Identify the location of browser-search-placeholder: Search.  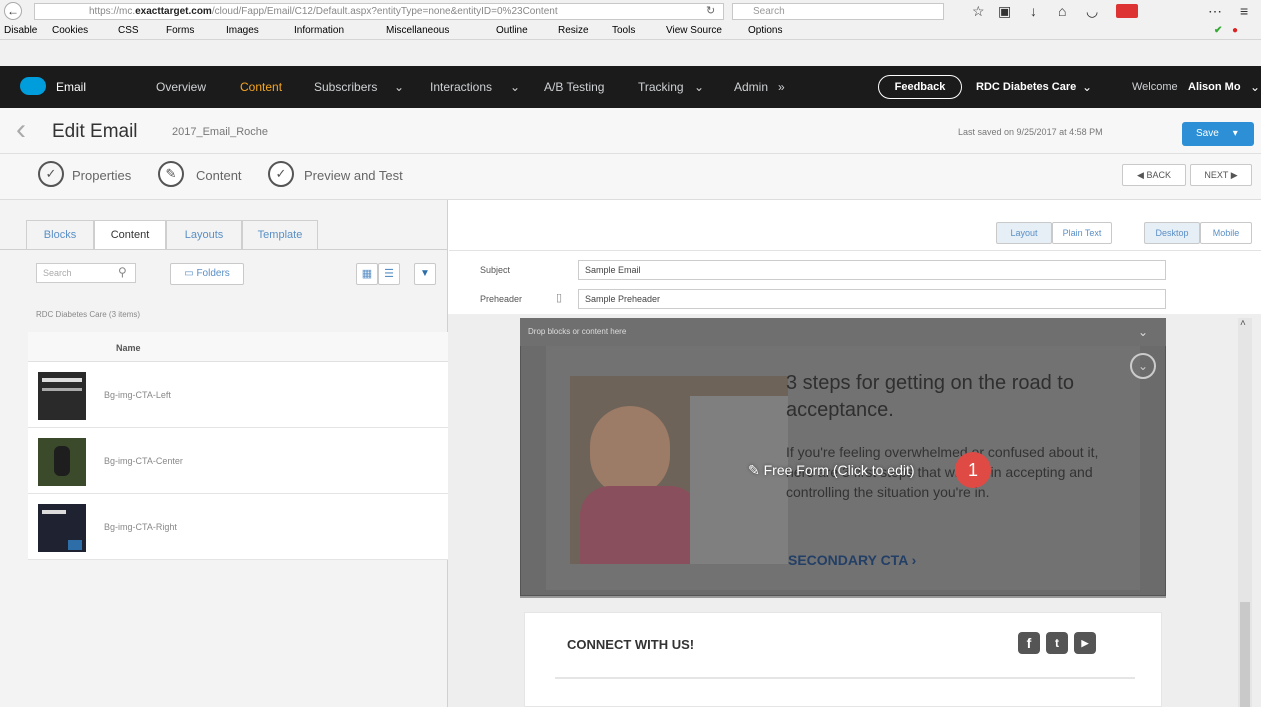
(769, 11).